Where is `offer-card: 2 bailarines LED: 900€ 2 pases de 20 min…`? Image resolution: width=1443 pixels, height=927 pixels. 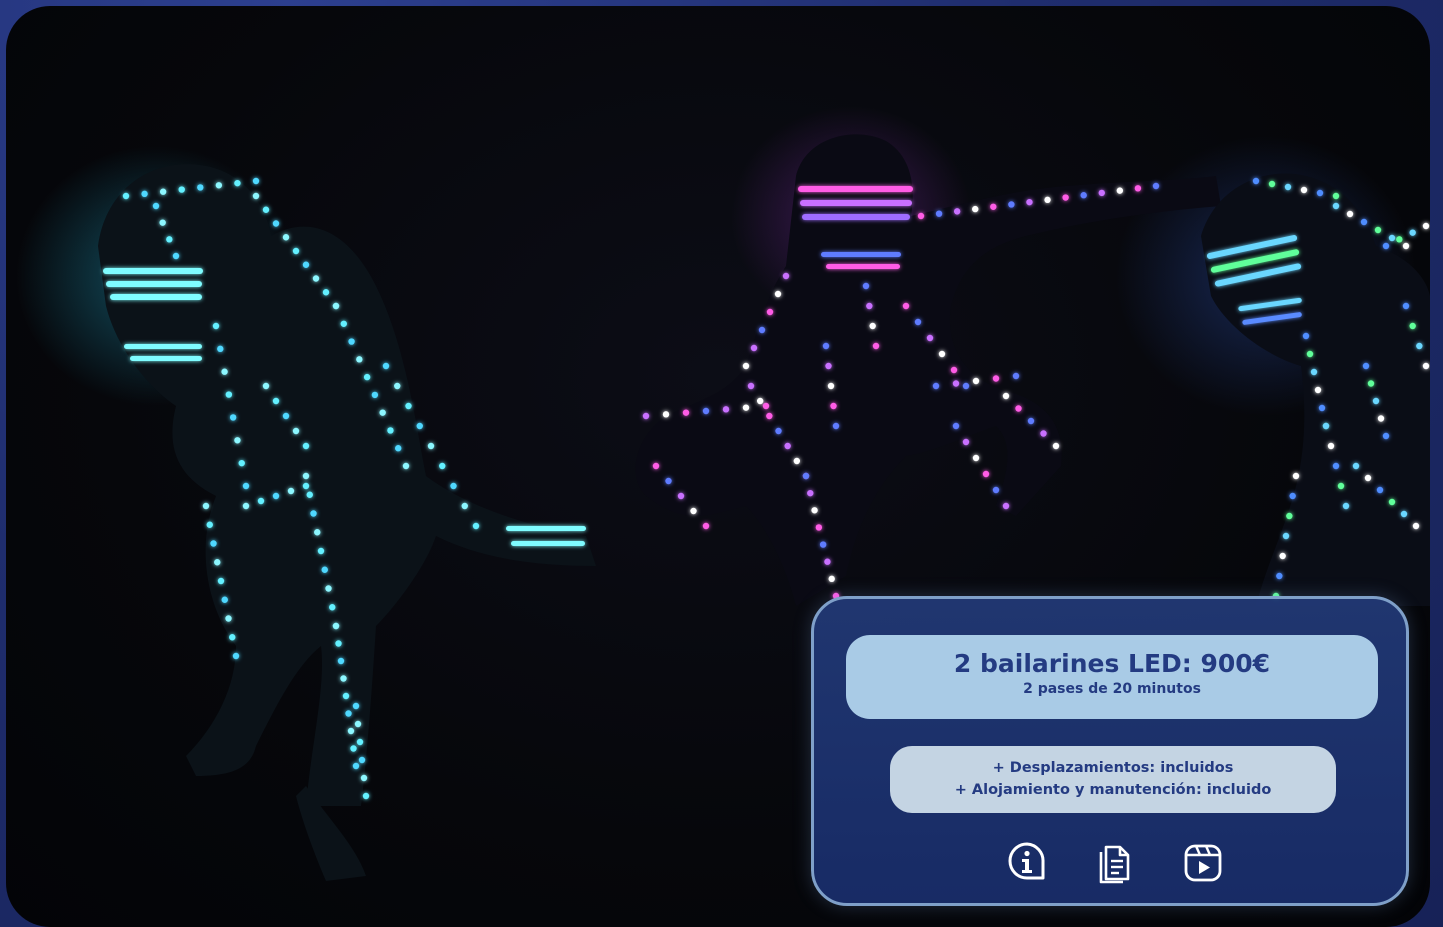 offer-card: 2 bailarines LED: 900€ 2 pases de 20 min… is located at coordinates (1110, 751).